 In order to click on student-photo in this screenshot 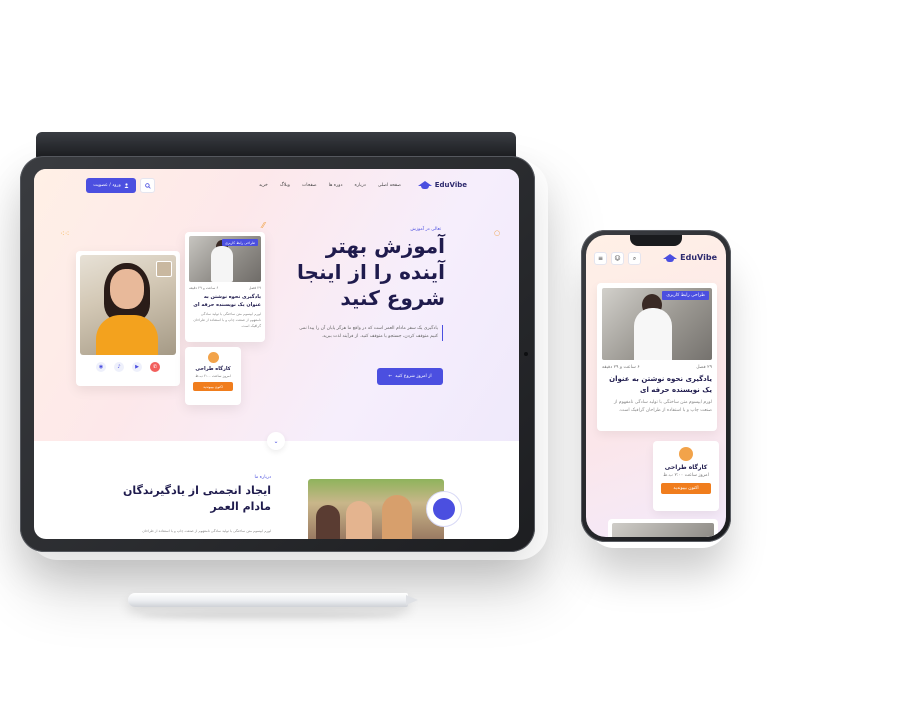, I will do `click(128, 305)`.